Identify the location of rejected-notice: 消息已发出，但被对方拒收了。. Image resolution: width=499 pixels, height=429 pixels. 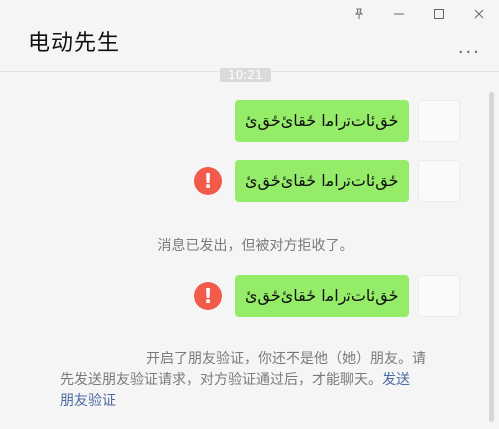
(255, 246).